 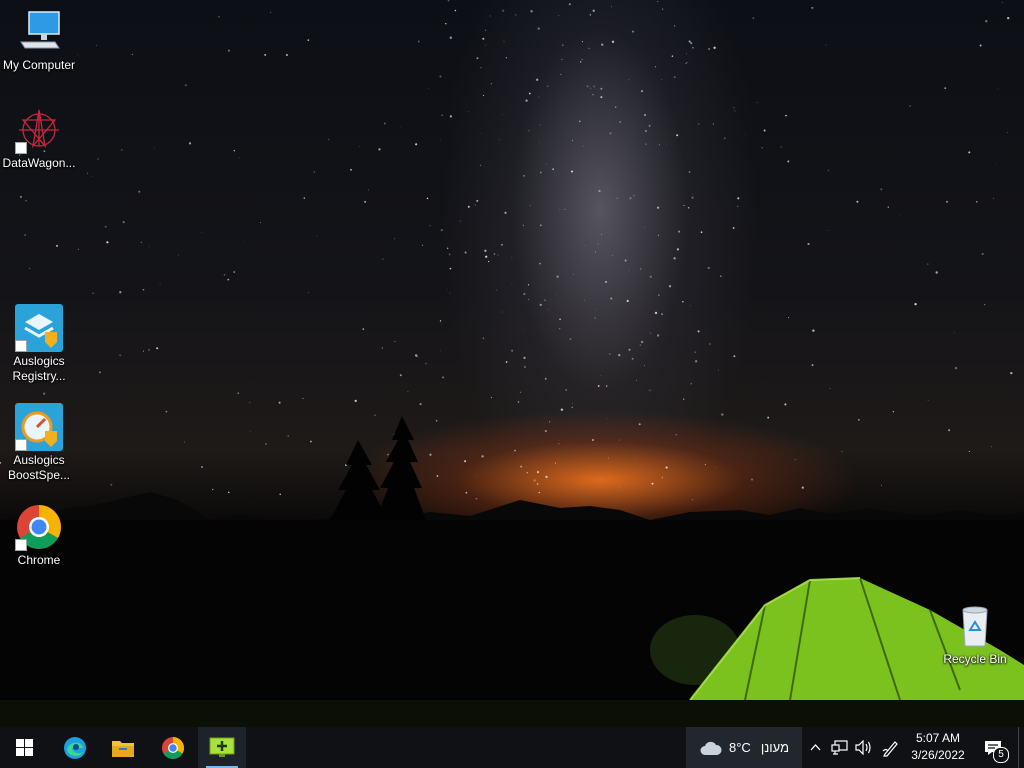 I want to click on auslogics-registry-icon, so click(x=39, y=328).